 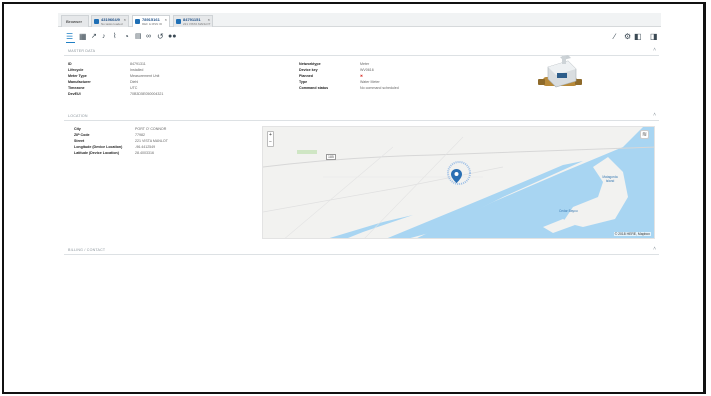 I want to click on tab-subtitle: REF & MSN ID, so click(x=152, y=24).